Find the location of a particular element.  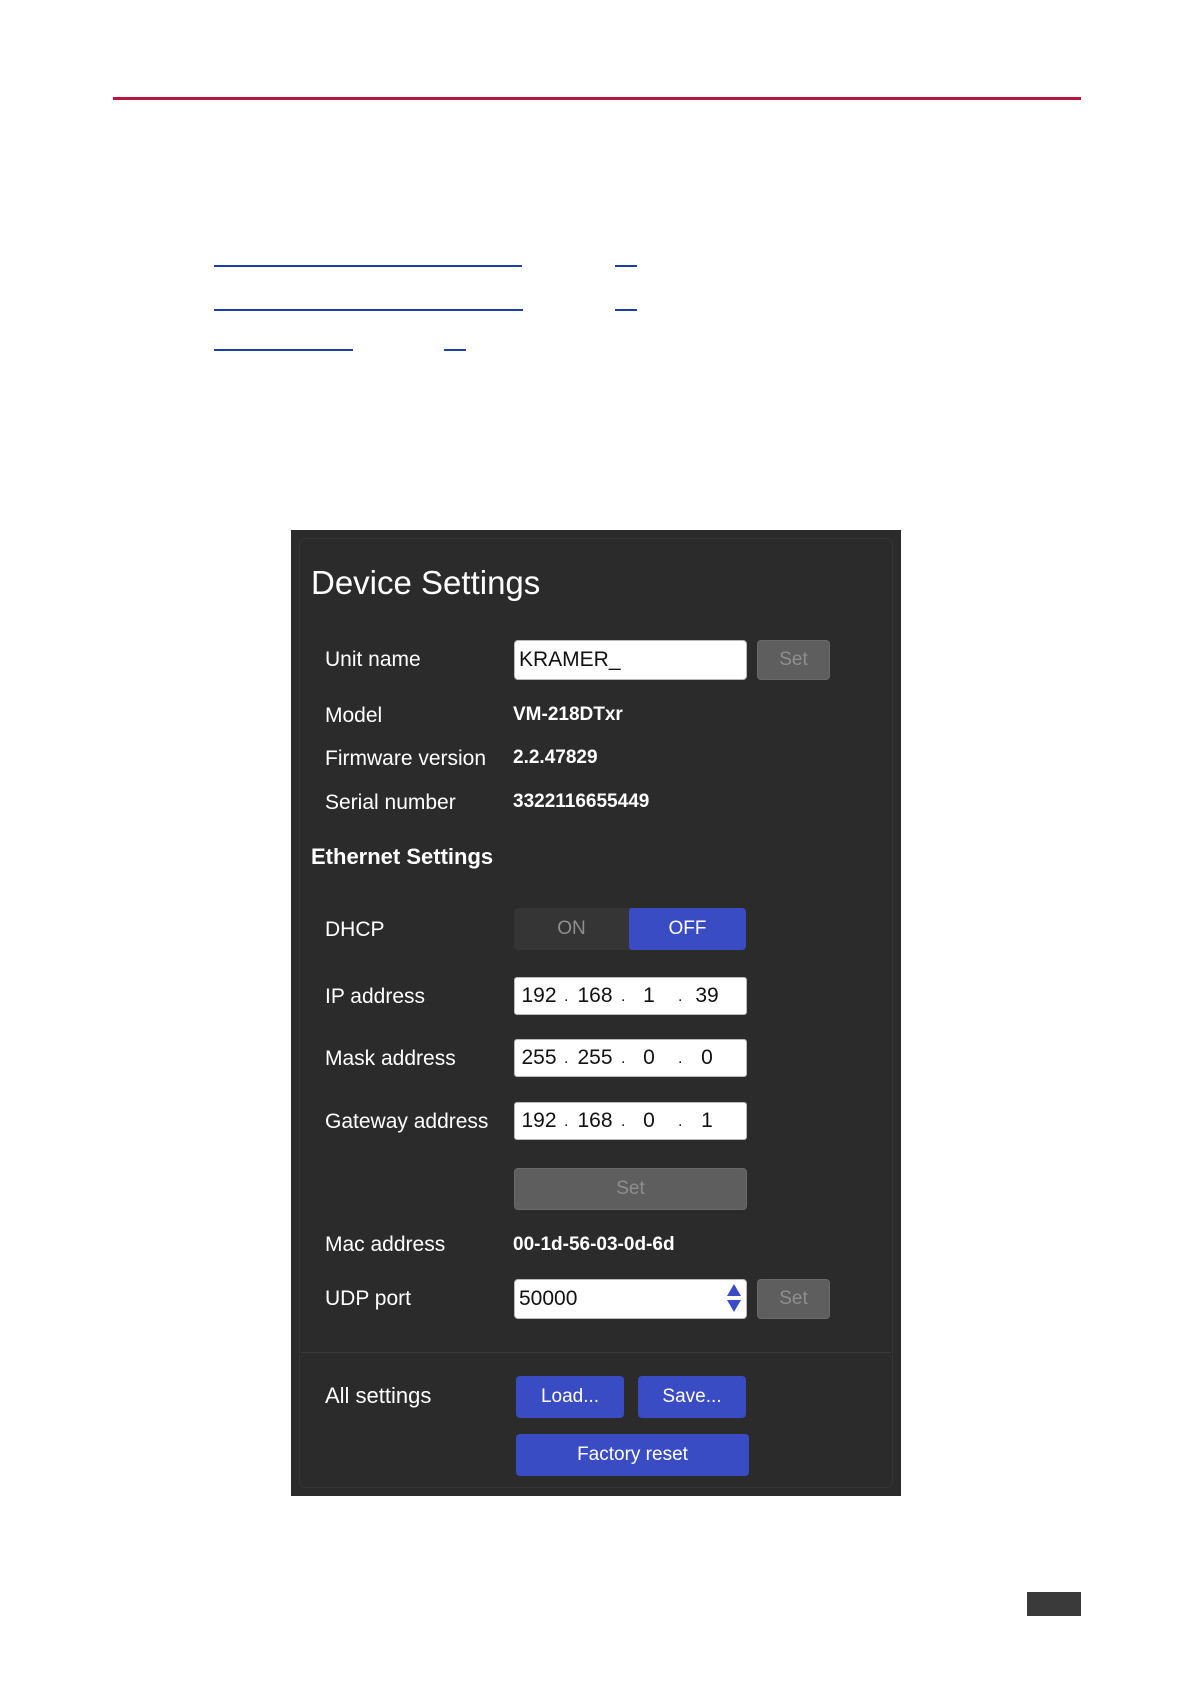

mask-octet-3: 0 is located at coordinates (649, 1058).